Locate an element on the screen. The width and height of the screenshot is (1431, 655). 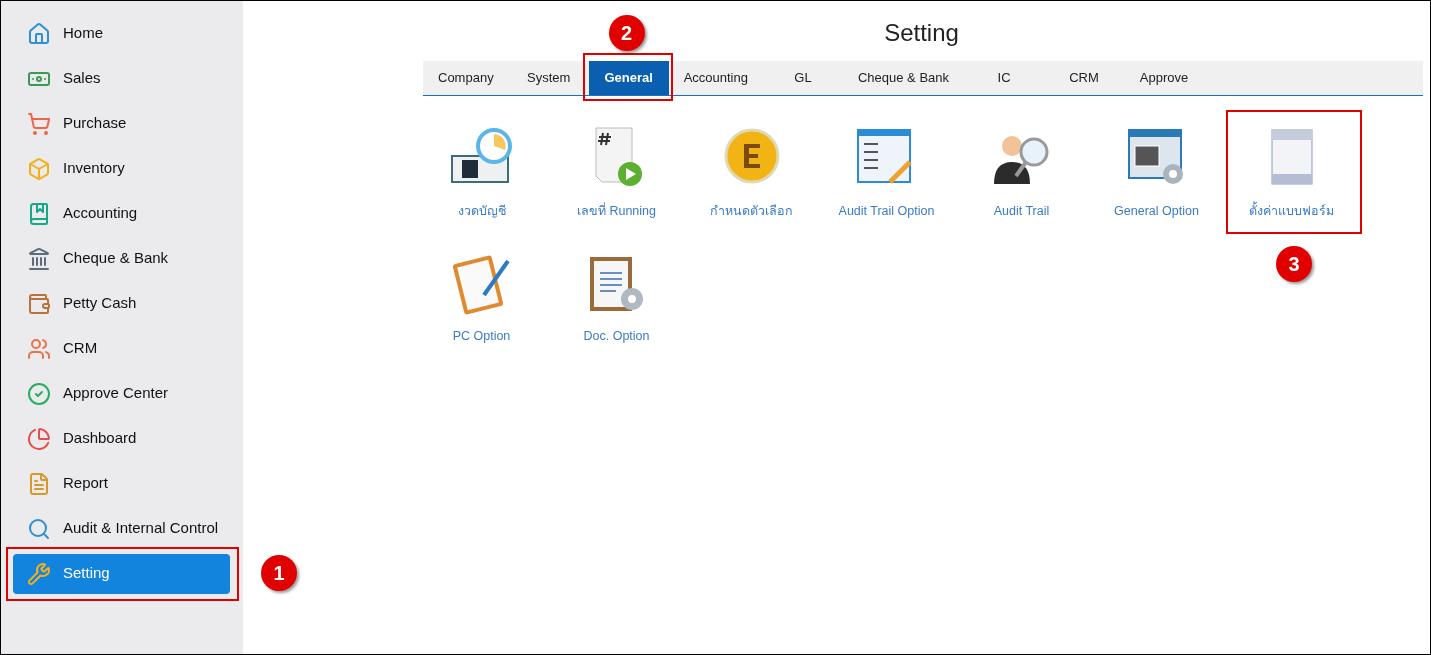
tab: Cheque & Bank is located at coordinates (903, 78).